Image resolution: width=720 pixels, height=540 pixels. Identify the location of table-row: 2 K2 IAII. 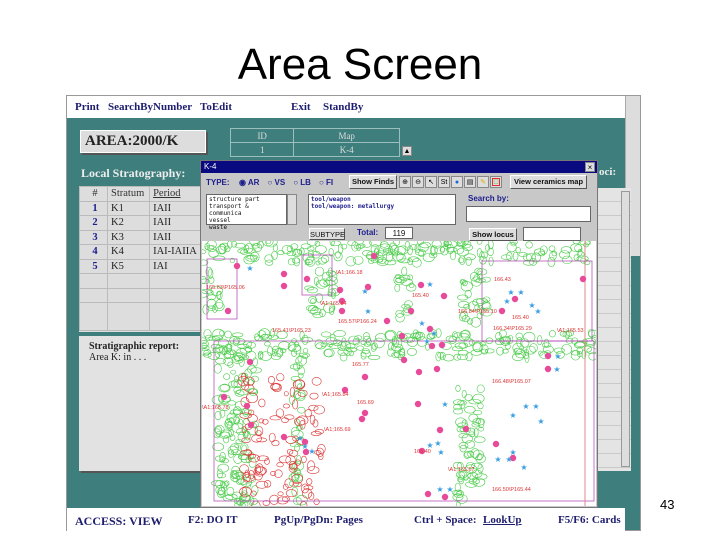
(141, 223).